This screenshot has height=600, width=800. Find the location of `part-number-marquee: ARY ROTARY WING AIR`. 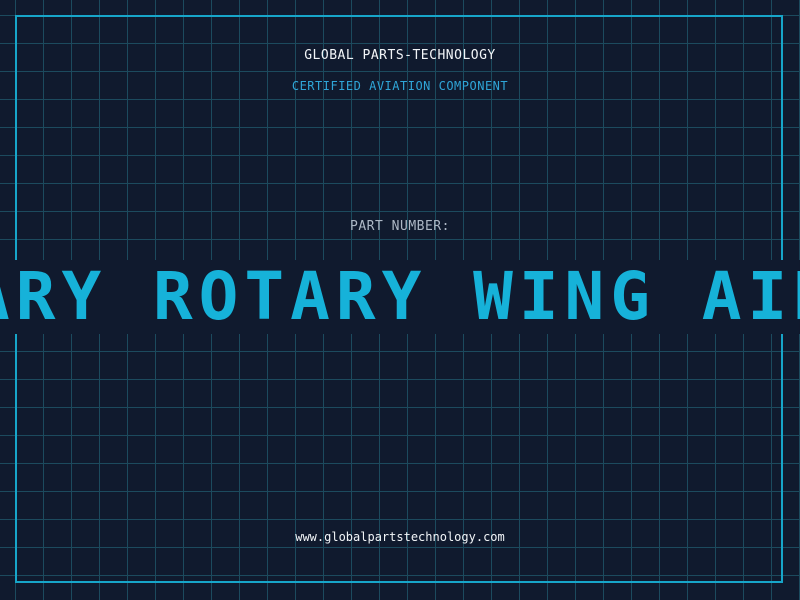

part-number-marquee: ARY ROTARY WING AIR is located at coordinates (400, 297).